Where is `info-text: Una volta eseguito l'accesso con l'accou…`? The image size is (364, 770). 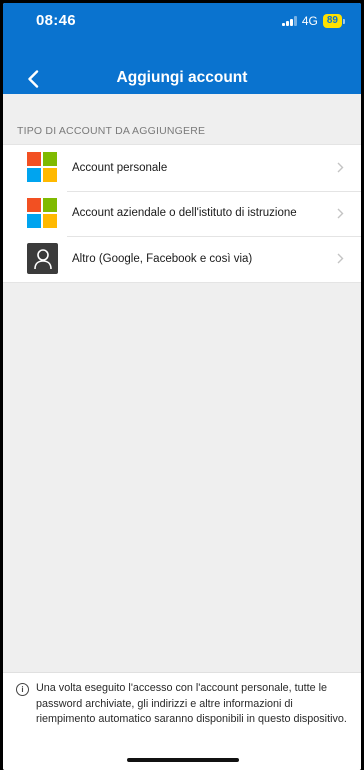 info-text: Una volta eseguito l'accesso con l'accou… is located at coordinates (191, 704).